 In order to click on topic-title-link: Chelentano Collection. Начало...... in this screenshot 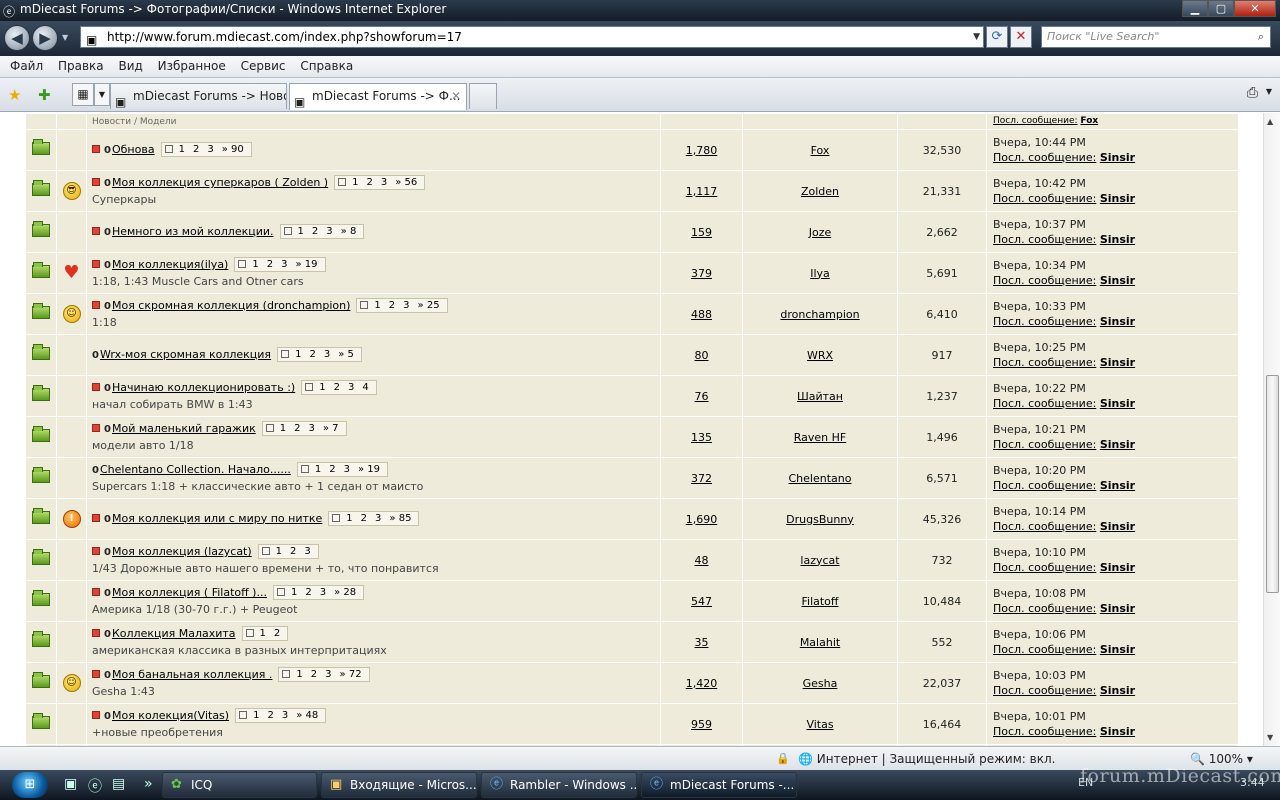, I will do `click(195, 469)`.